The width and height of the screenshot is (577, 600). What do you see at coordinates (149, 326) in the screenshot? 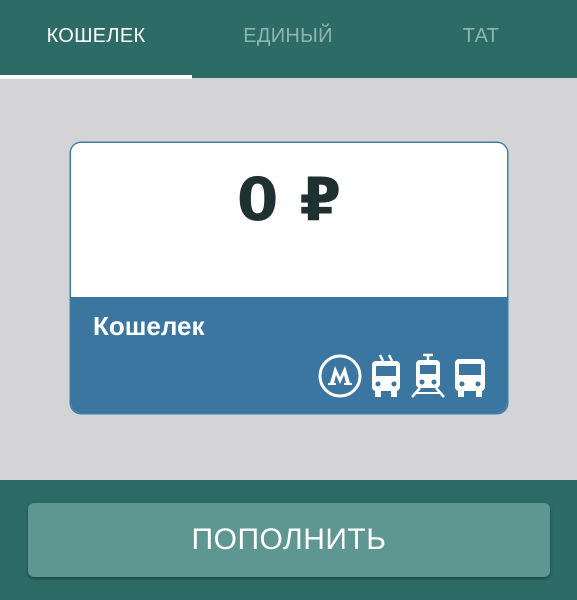
I see `card-name: Кошелек` at bounding box center [149, 326].